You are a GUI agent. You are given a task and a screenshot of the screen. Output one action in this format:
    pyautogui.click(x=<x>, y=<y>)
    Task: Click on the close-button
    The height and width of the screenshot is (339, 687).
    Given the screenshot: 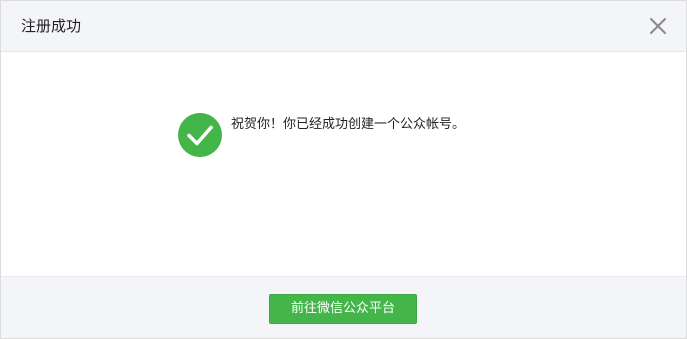 What is the action you would take?
    pyautogui.click(x=658, y=26)
    